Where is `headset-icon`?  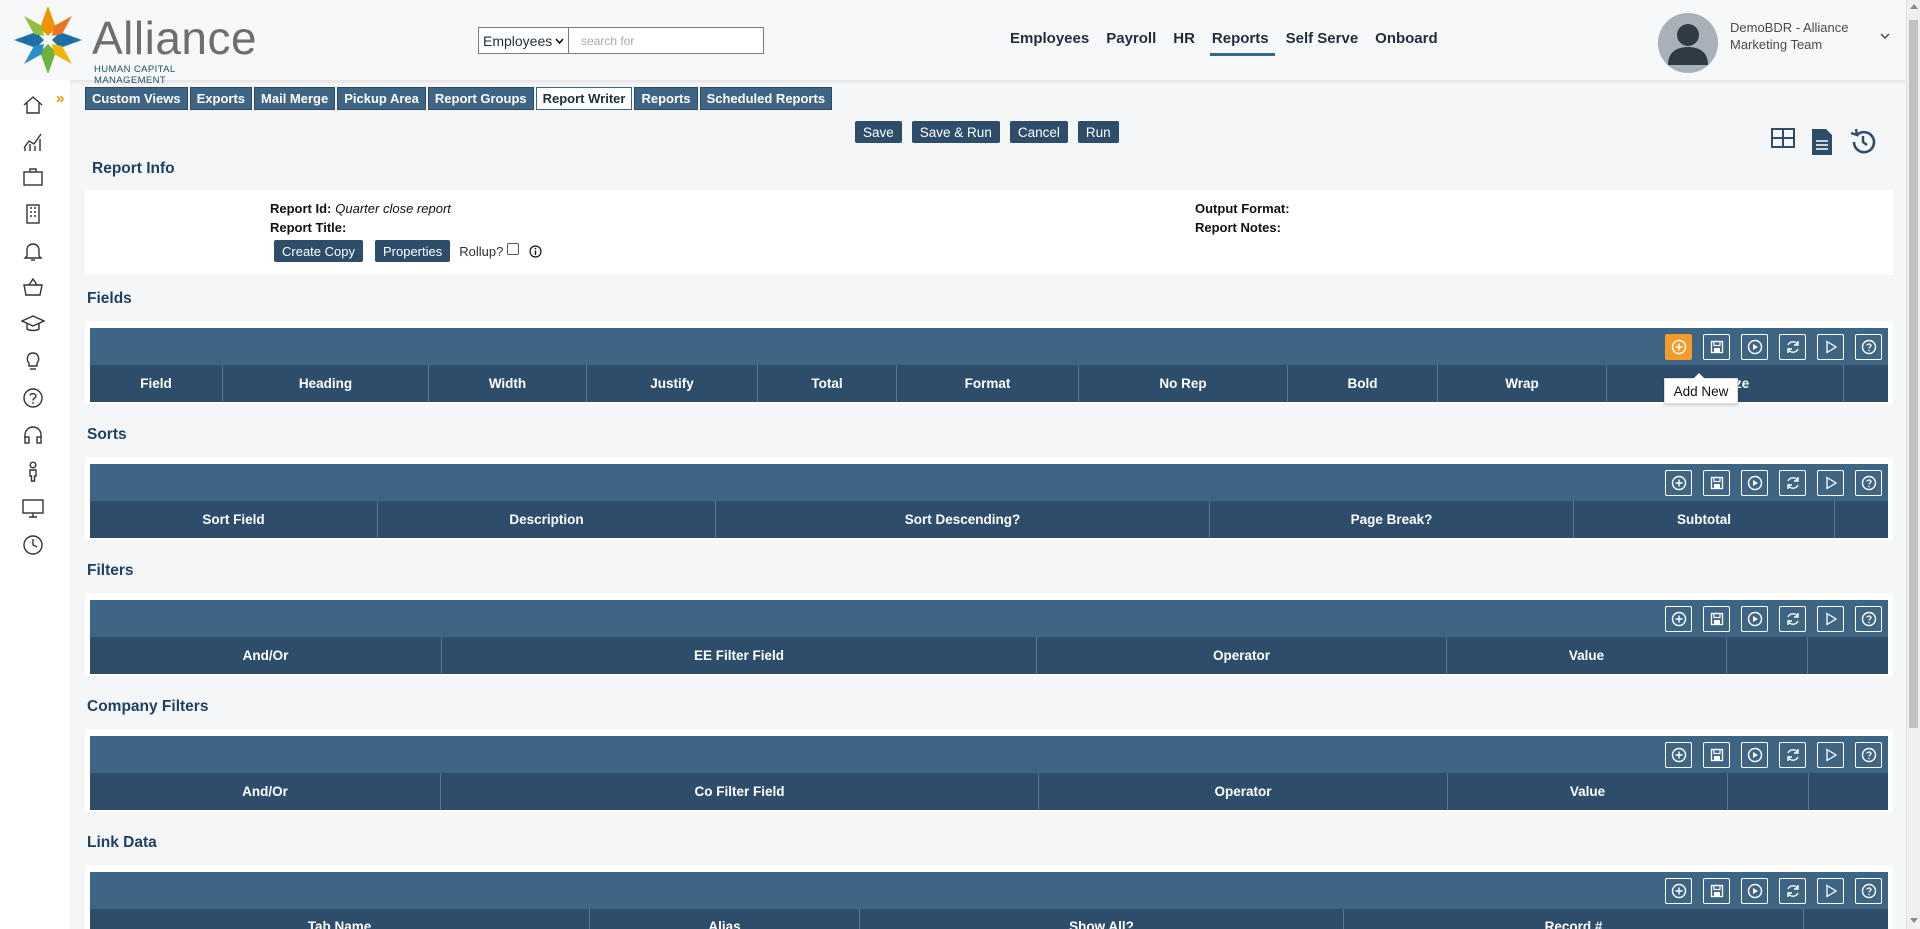 headset-icon is located at coordinates (33, 435).